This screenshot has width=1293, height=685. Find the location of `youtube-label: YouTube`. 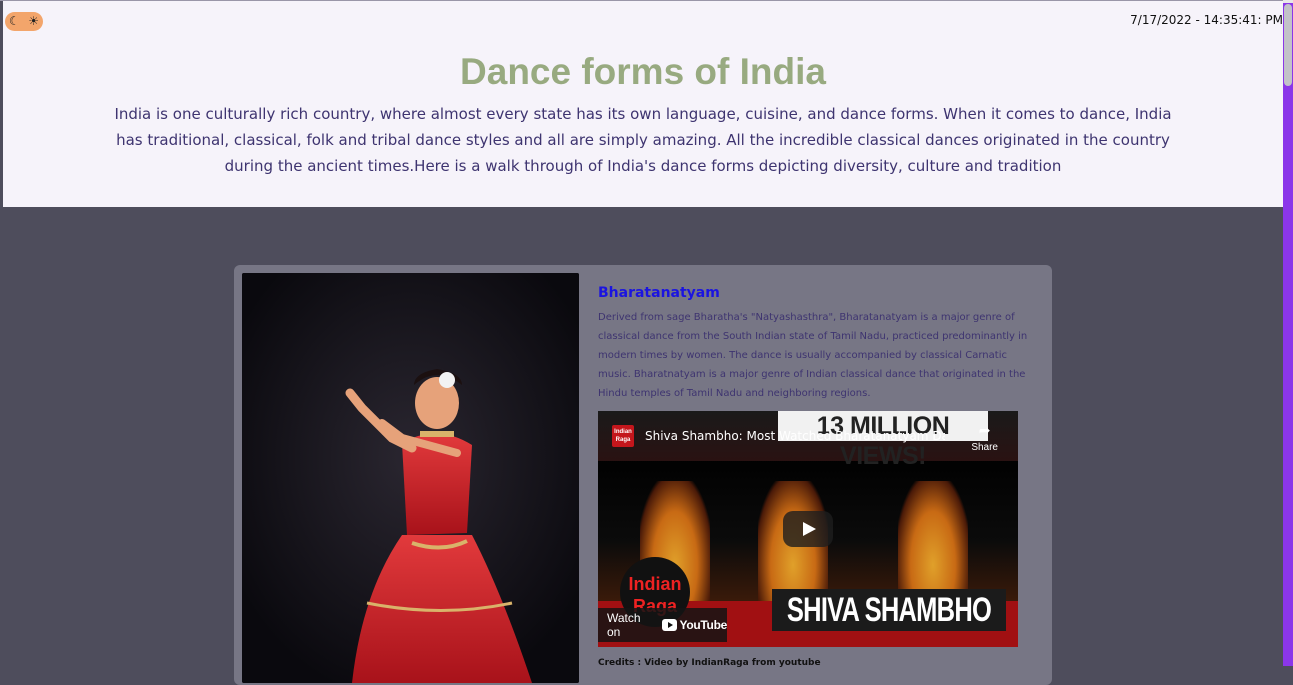

youtube-label: YouTube is located at coordinates (703, 625).